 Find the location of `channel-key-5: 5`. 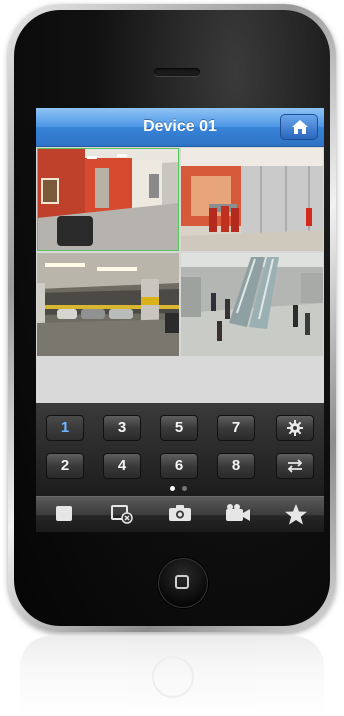

channel-key-5: 5 is located at coordinates (179, 428).